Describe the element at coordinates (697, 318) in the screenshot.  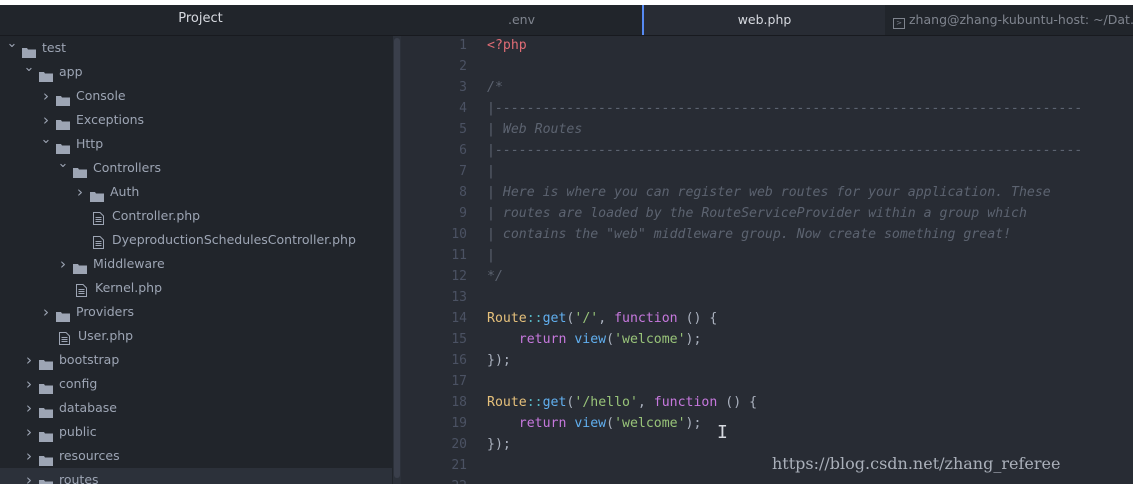
I see `code-token: () {` at that location.